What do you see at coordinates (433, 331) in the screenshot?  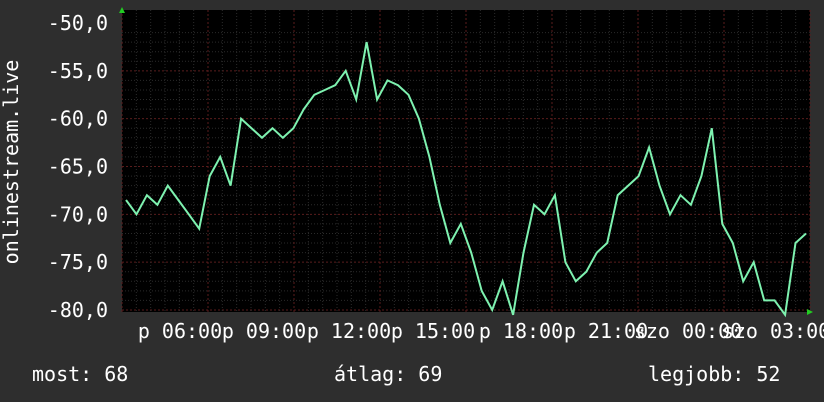 I see `x-tick-label: p 15:00` at bounding box center [433, 331].